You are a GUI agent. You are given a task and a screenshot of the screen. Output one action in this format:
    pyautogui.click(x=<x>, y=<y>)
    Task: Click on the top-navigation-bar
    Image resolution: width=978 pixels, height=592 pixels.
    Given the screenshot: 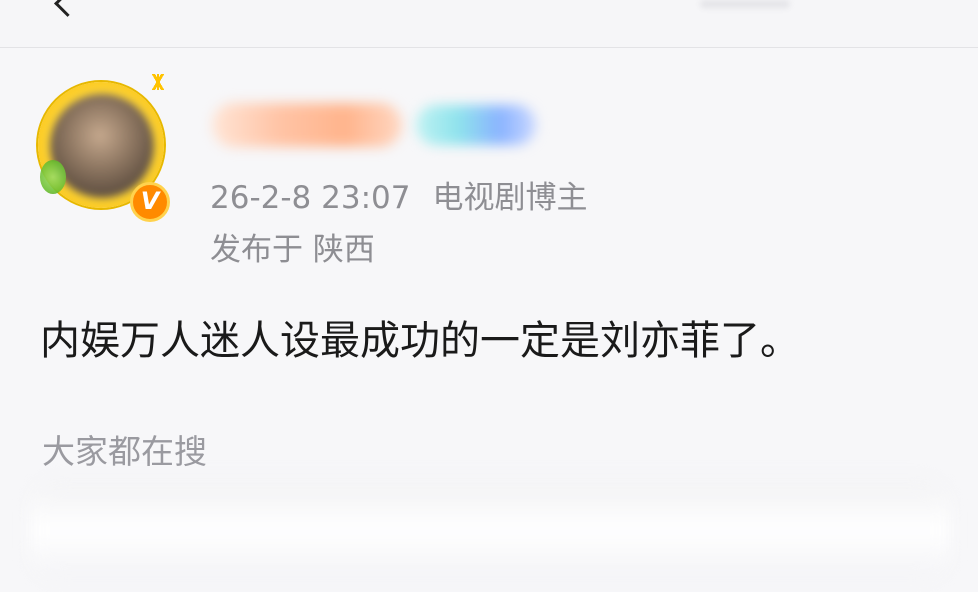 What is the action you would take?
    pyautogui.click(x=489, y=24)
    